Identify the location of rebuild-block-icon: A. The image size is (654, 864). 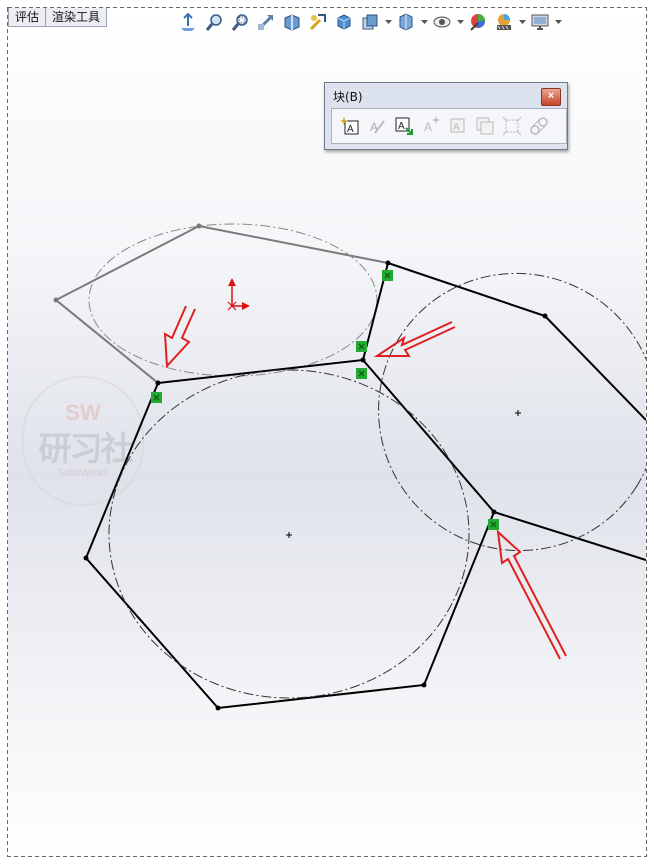
(457, 125).